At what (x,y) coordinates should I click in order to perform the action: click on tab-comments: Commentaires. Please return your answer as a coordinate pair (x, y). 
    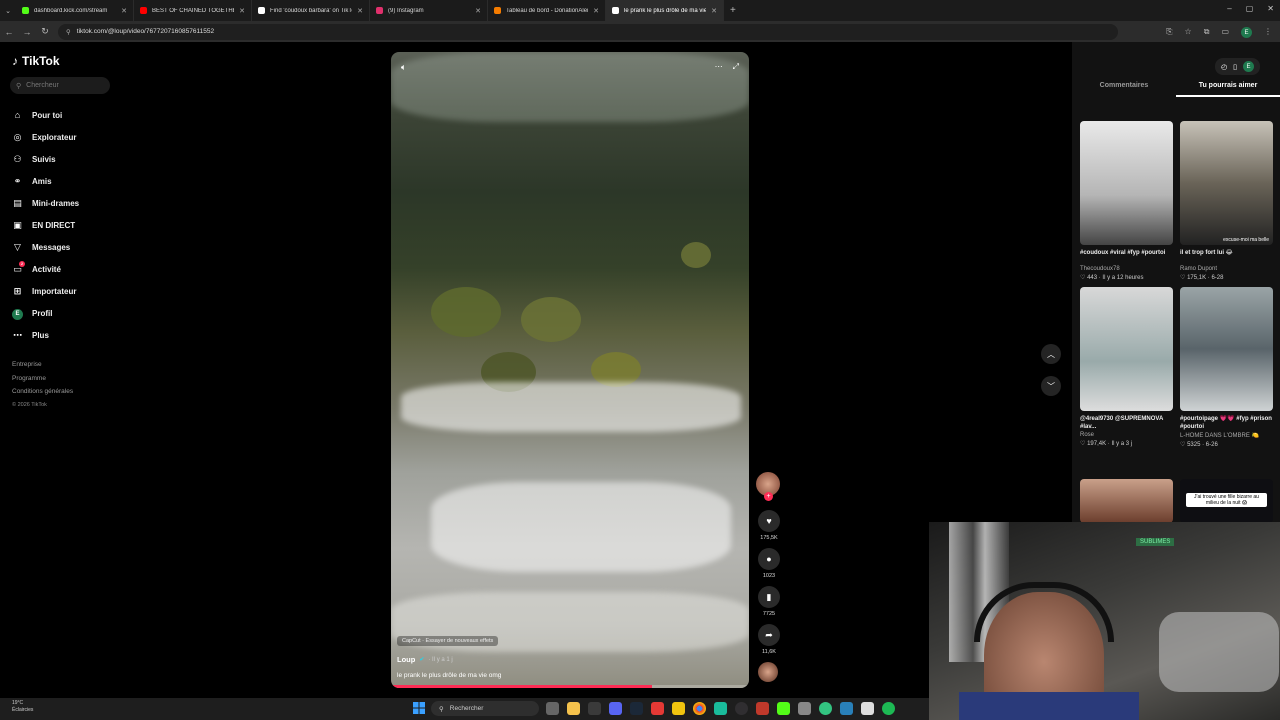
    Looking at the image, I should click on (1124, 89).